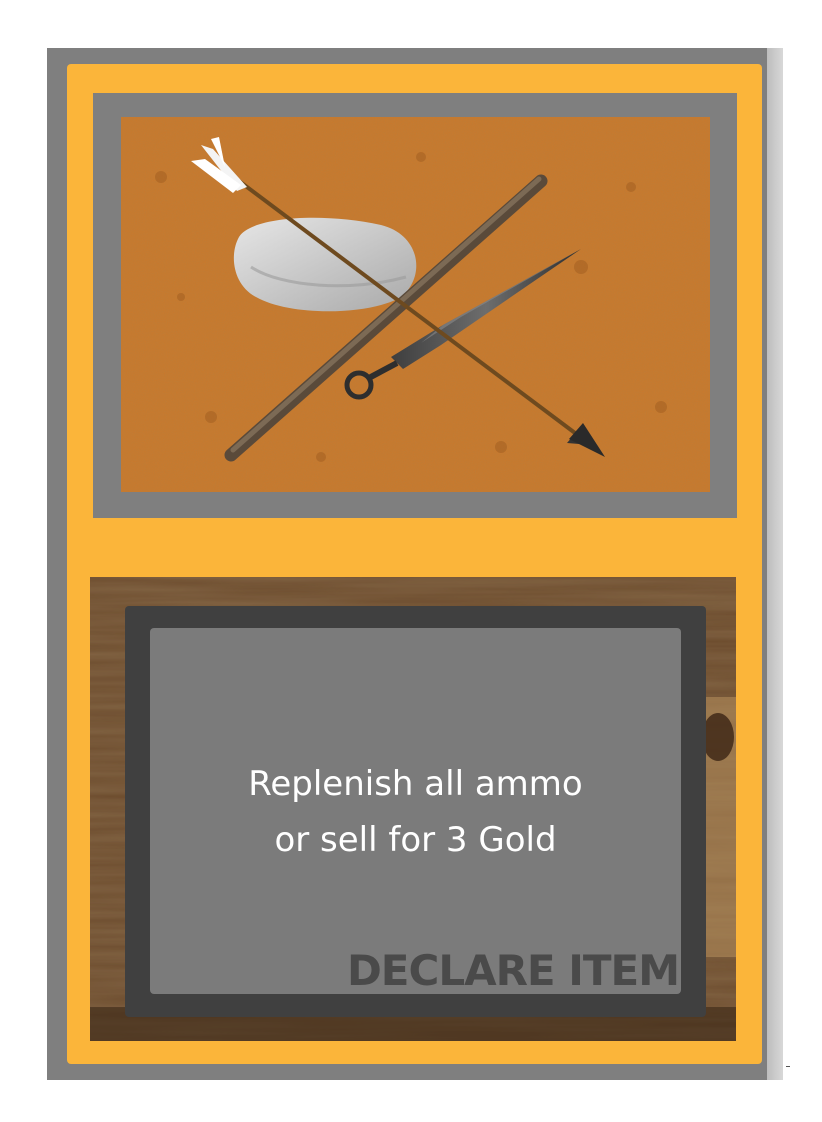 This screenshot has width=822, height=1122. I want to click on effect-line-2: or sell for 3 Gold, so click(415, 840).